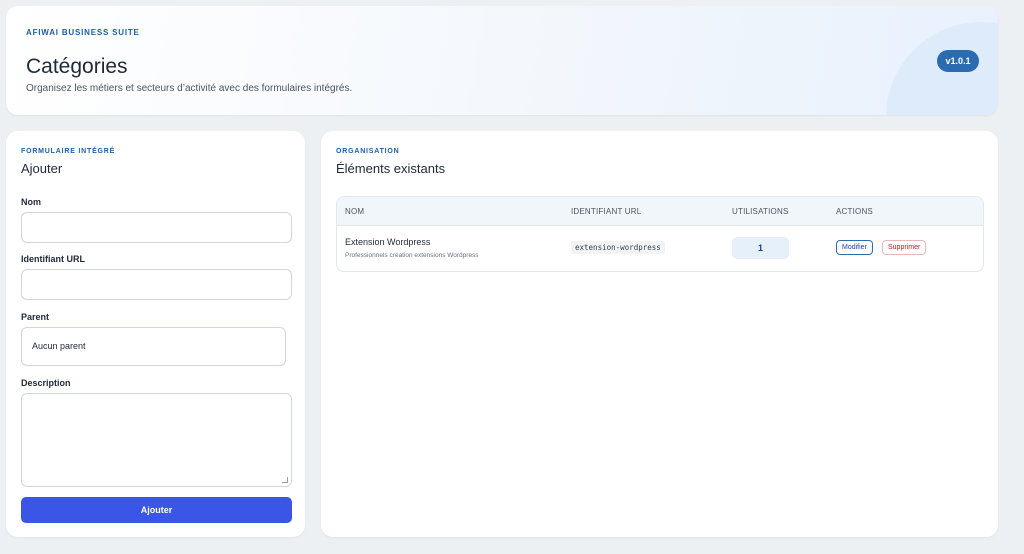 This screenshot has width=1024, height=554. I want to click on page-title: Catégories, so click(77, 66).